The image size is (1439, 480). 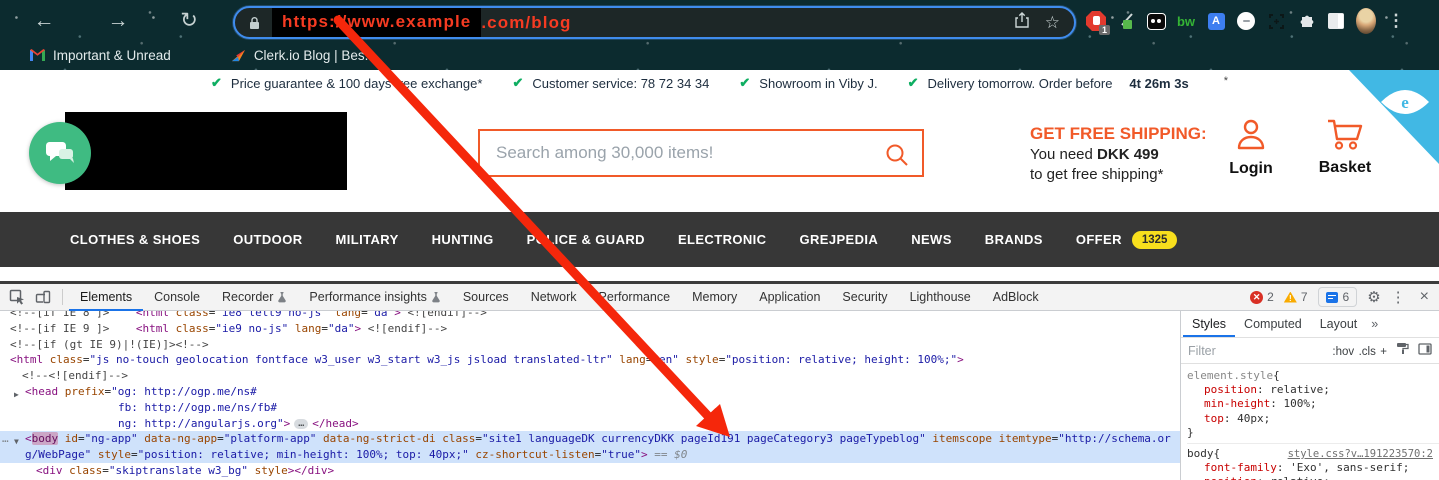 I want to click on circle-extension-icon, so click(x=1246, y=21).